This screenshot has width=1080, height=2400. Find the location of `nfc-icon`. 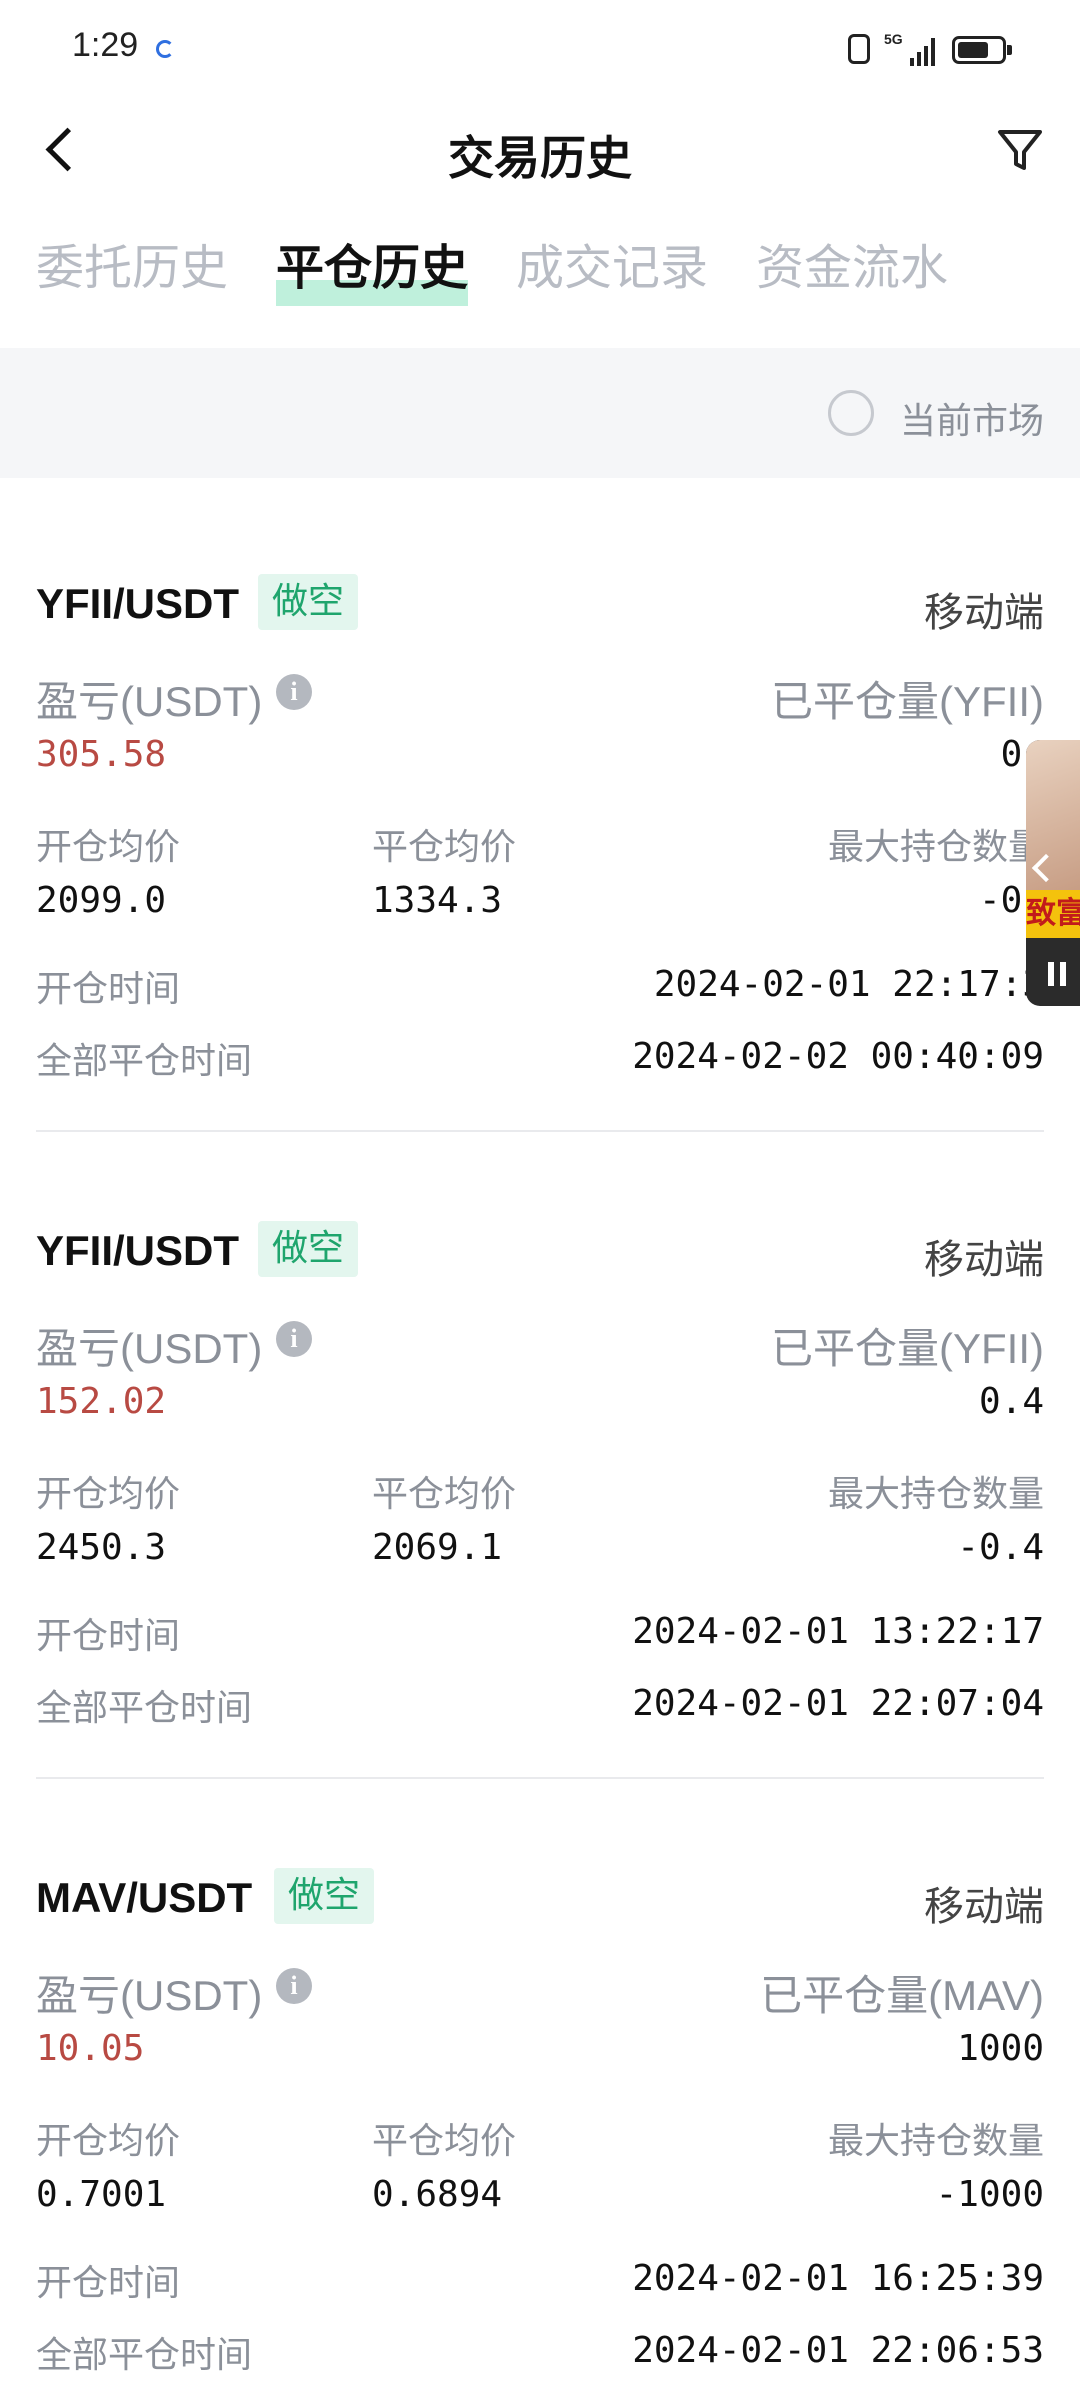

nfc-icon is located at coordinates (859, 49).